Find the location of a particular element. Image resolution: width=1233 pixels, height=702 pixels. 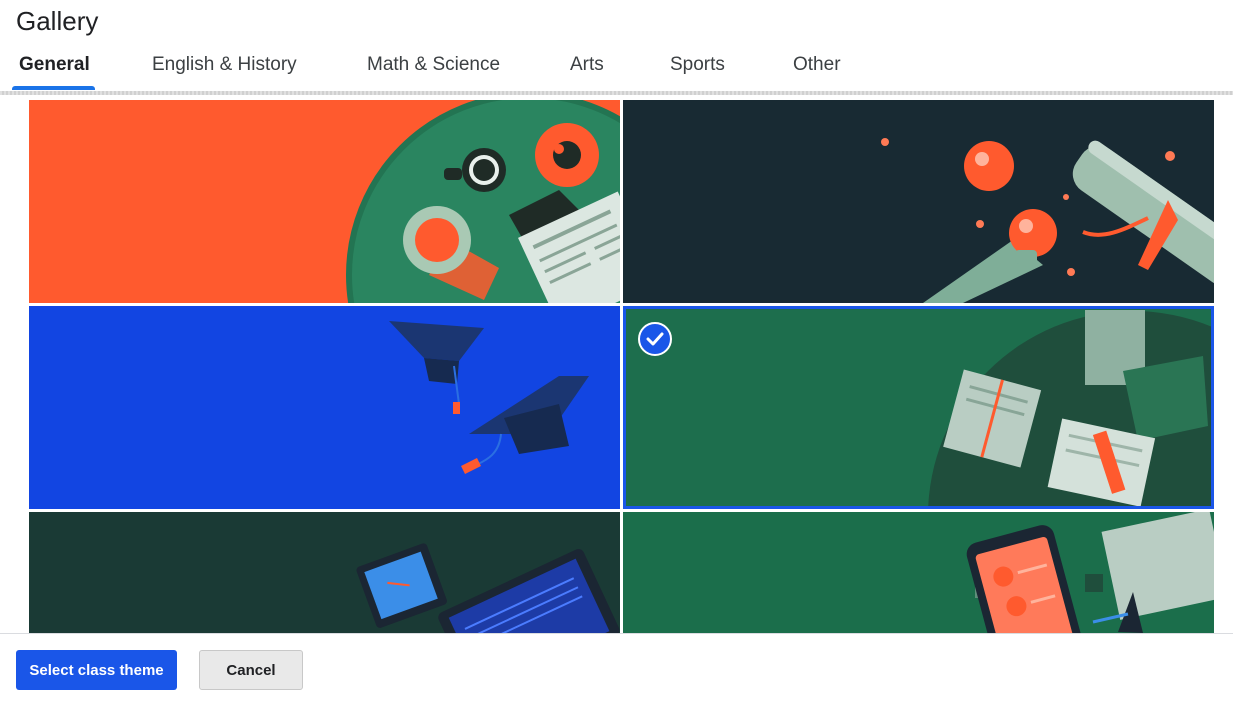

theme-tile-diploma is located at coordinates (918, 201).